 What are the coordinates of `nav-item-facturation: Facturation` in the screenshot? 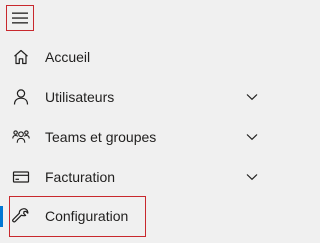 It's located at (136, 177).